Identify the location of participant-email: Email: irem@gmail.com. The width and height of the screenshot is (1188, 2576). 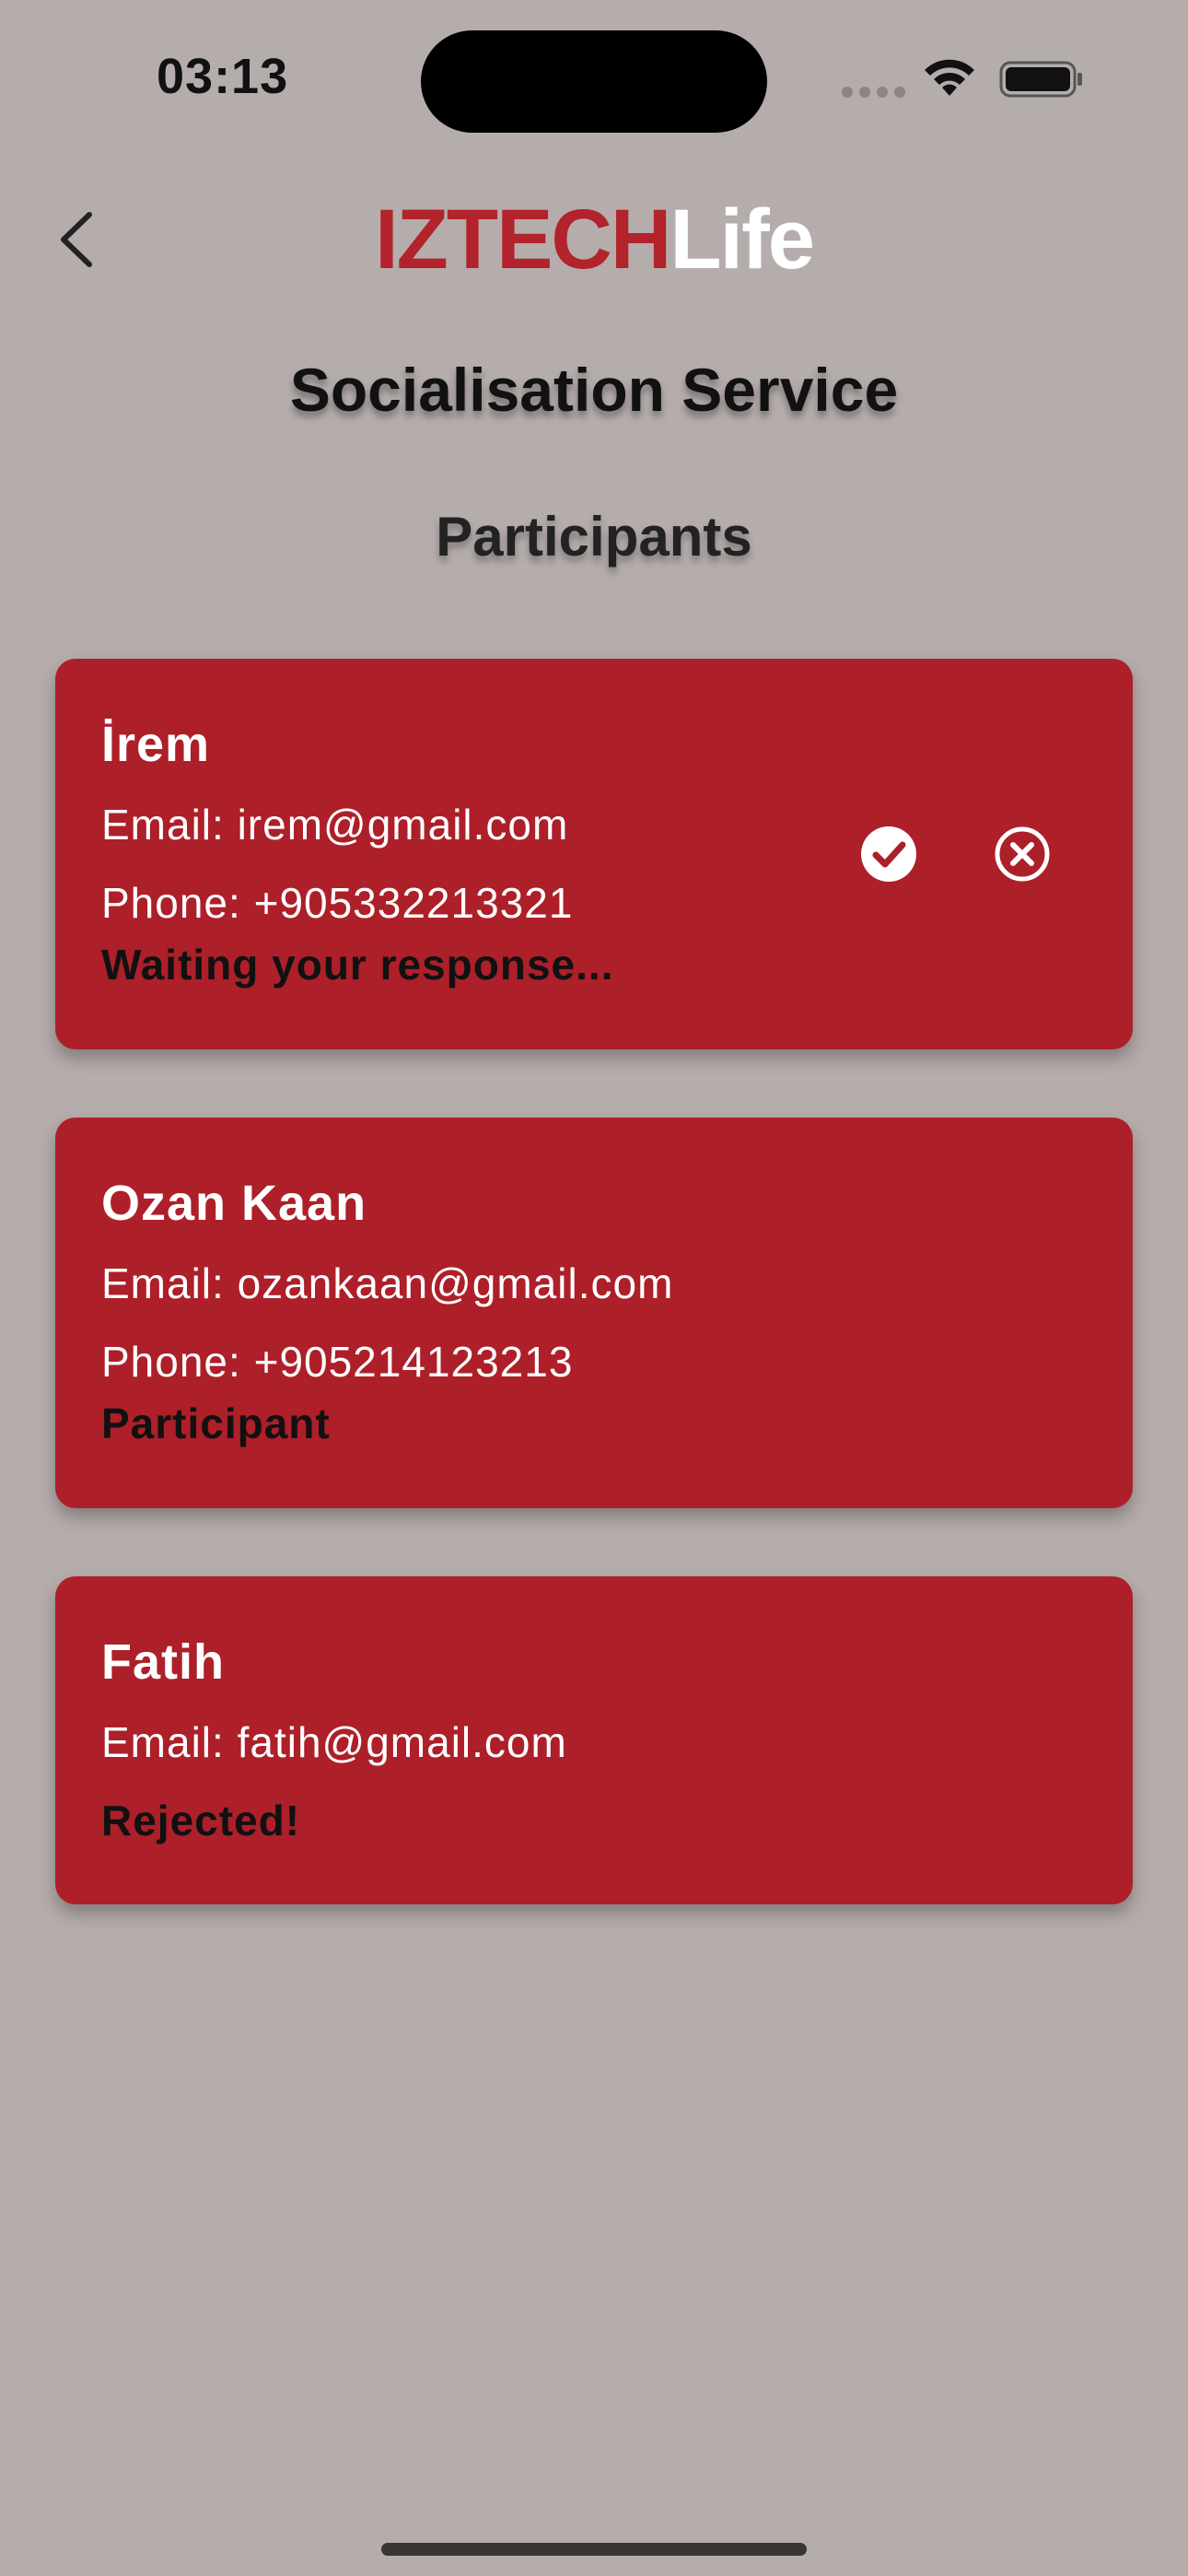
(335, 825).